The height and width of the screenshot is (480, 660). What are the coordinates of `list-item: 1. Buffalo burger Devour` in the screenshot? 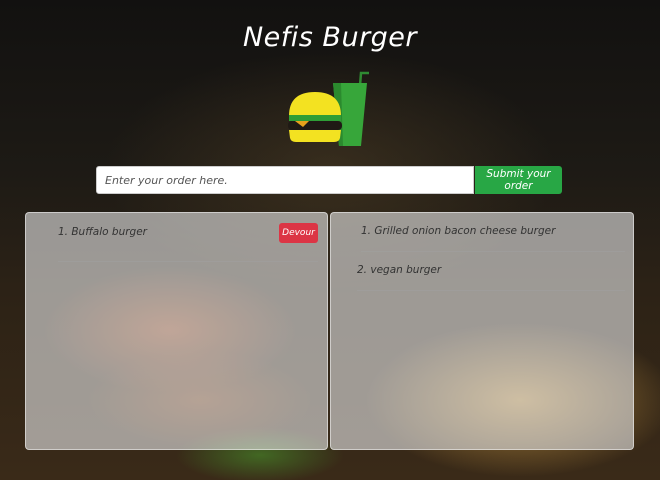 It's located at (188, 242).